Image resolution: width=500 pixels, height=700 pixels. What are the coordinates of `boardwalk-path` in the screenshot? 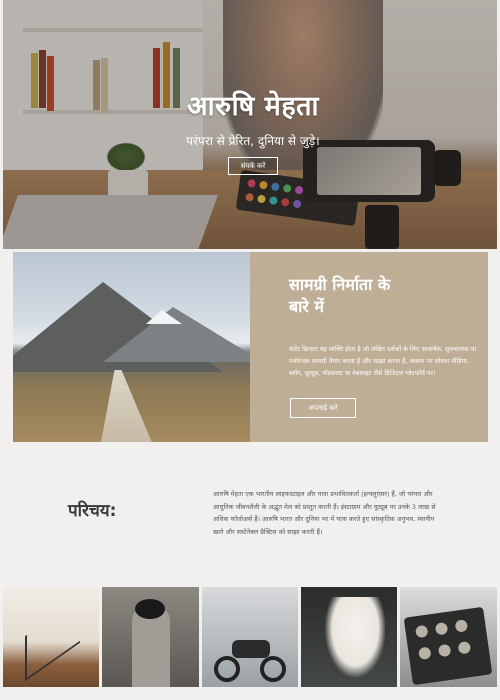 It's located at (126, 406).